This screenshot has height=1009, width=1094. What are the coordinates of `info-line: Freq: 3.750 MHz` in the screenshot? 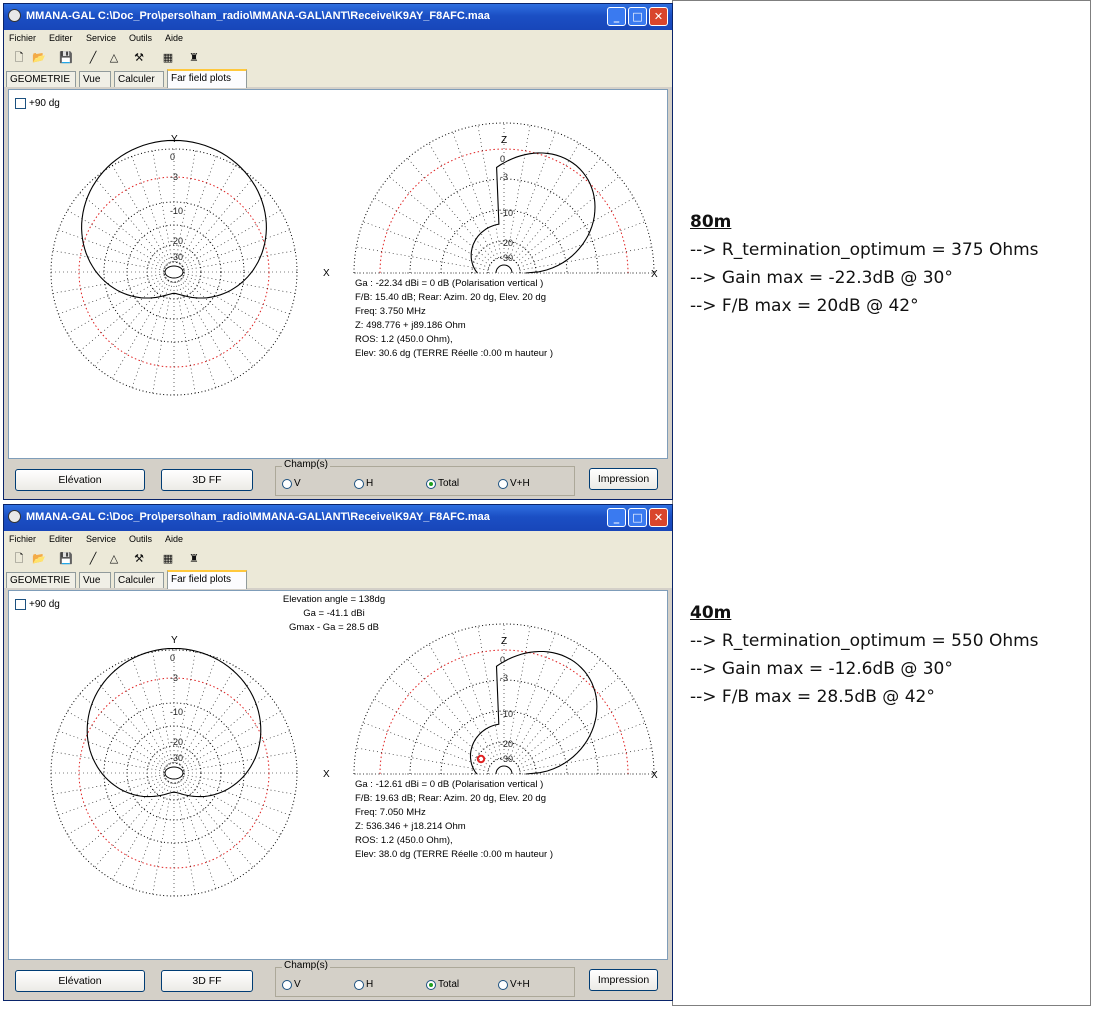 It's located at (390, 311).